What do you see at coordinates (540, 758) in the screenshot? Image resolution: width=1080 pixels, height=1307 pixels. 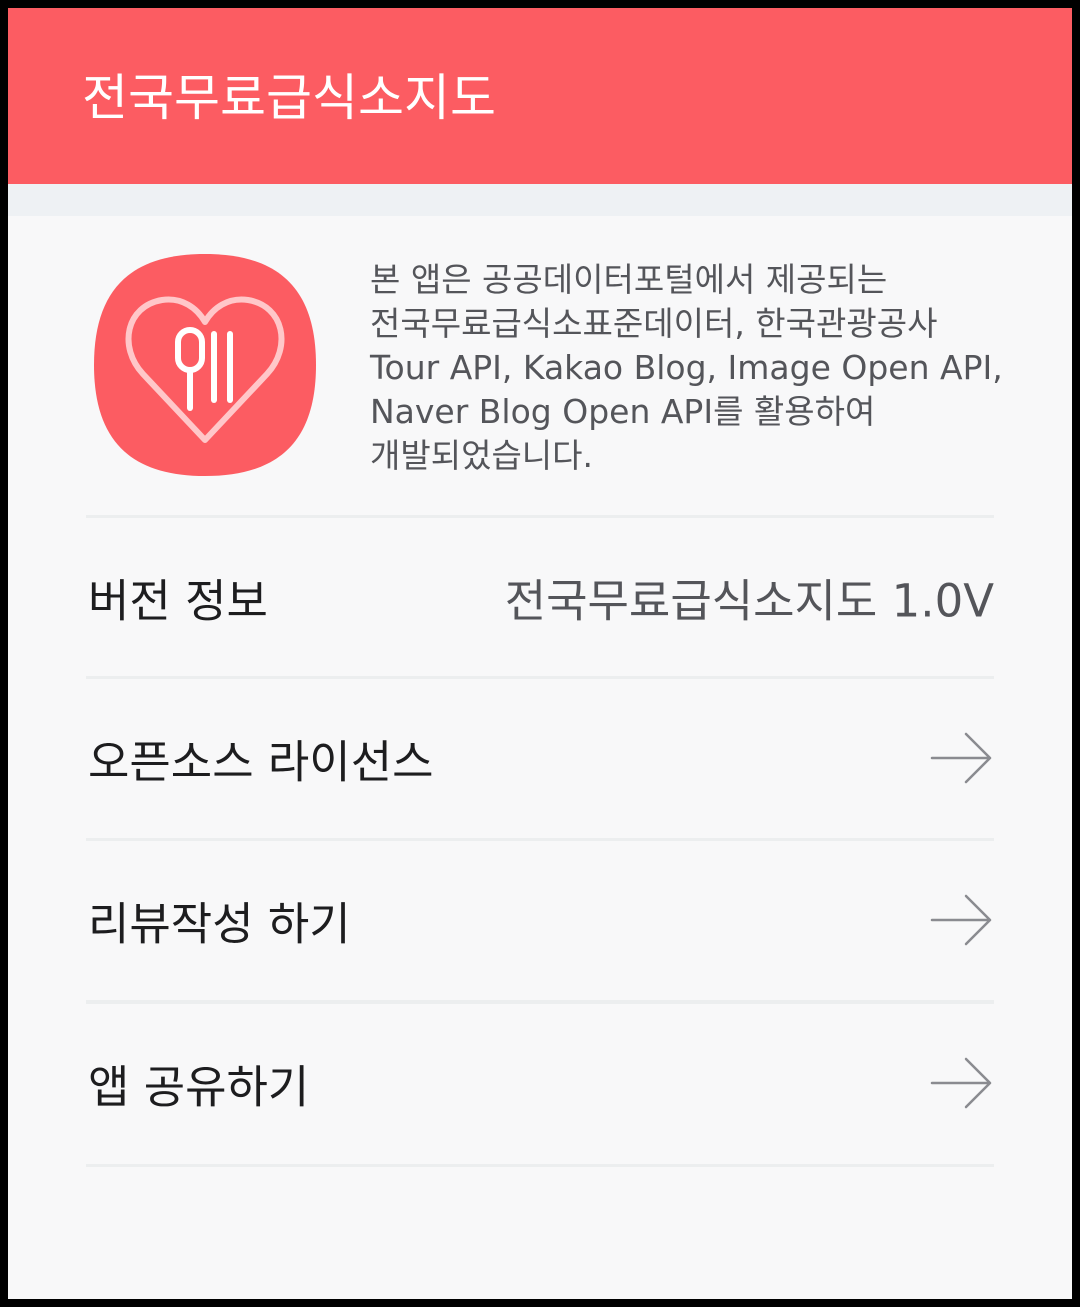 I see `menu-item-open-source-license: 오픈소스 라이선스` at bounding box center [540, 758].